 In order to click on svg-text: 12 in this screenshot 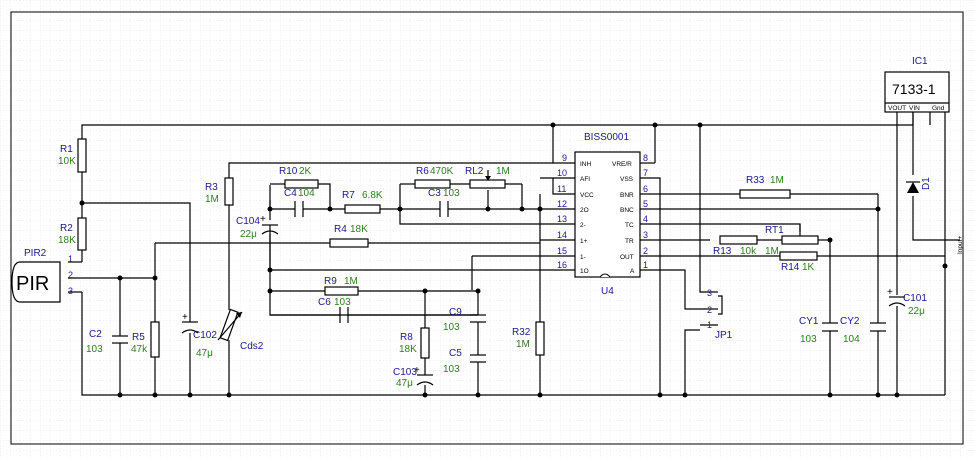, I will do `click(562, 204)`.